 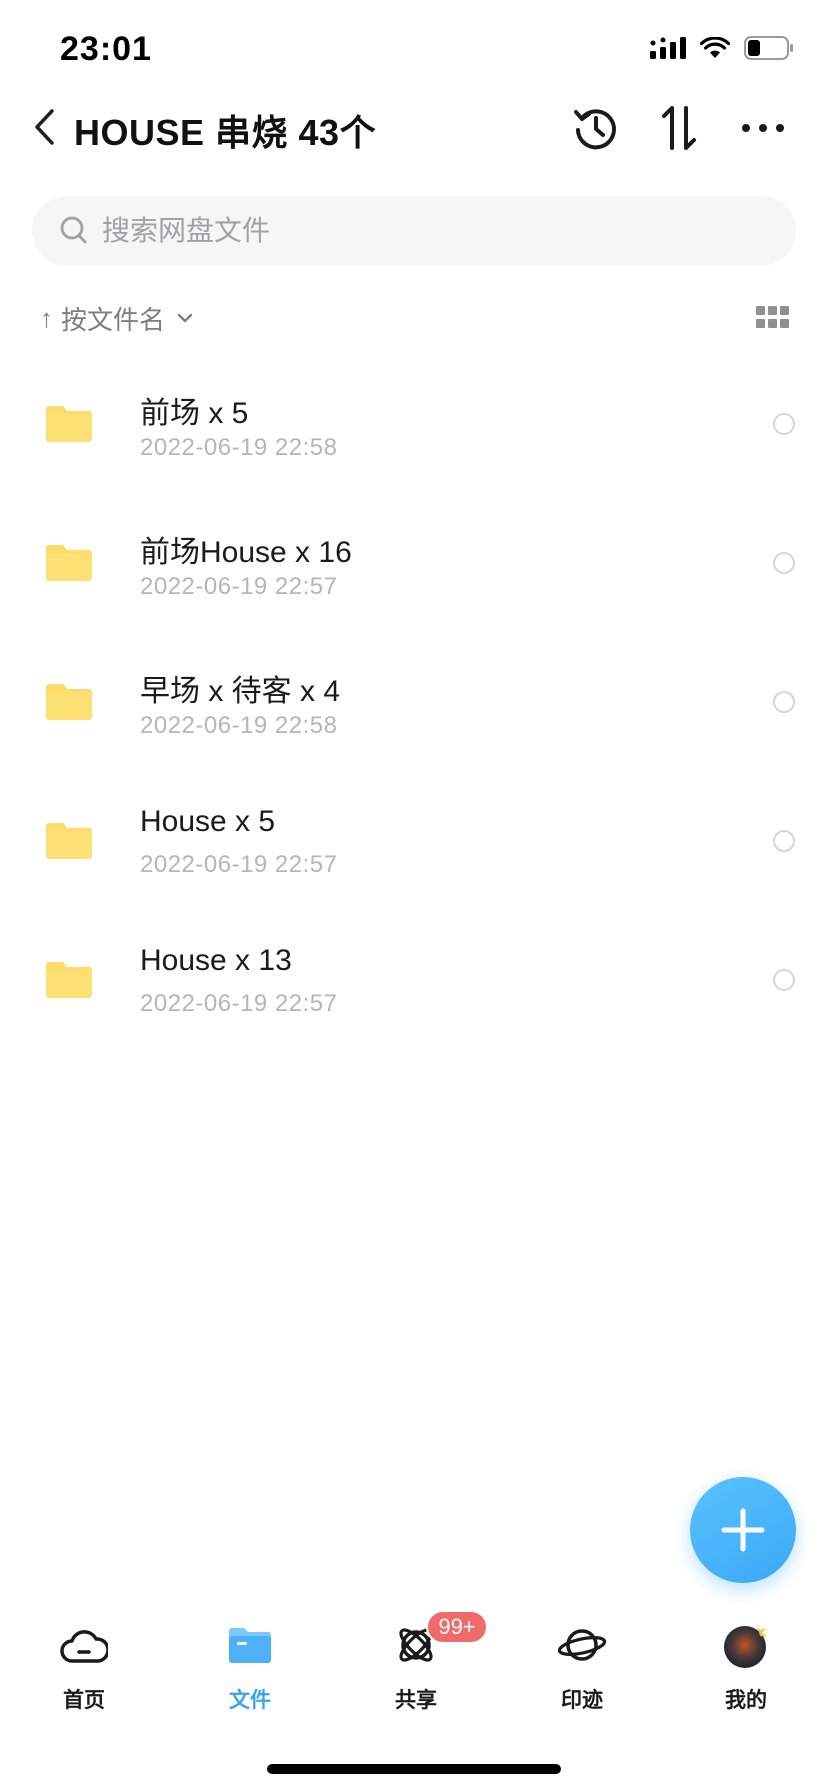 I want to click on plus-icon, so click(x=743, y=1530).